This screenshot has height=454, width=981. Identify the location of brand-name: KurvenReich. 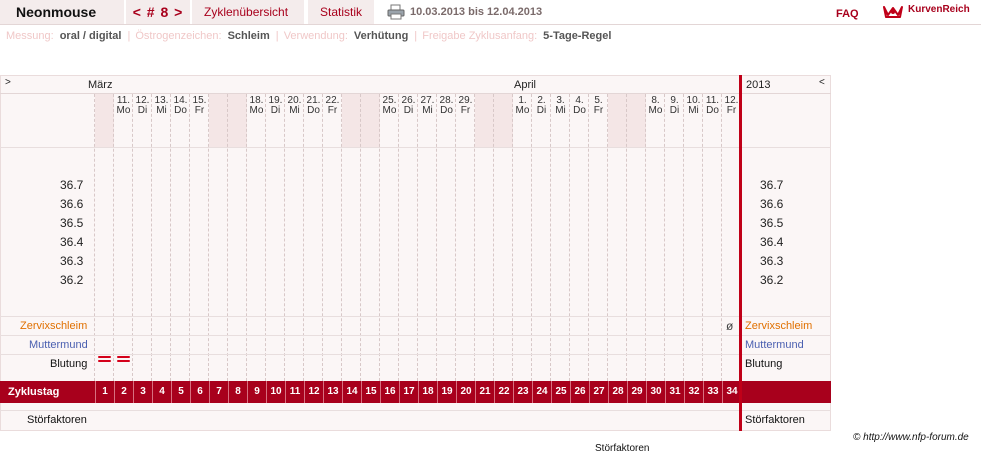
(939, 12).